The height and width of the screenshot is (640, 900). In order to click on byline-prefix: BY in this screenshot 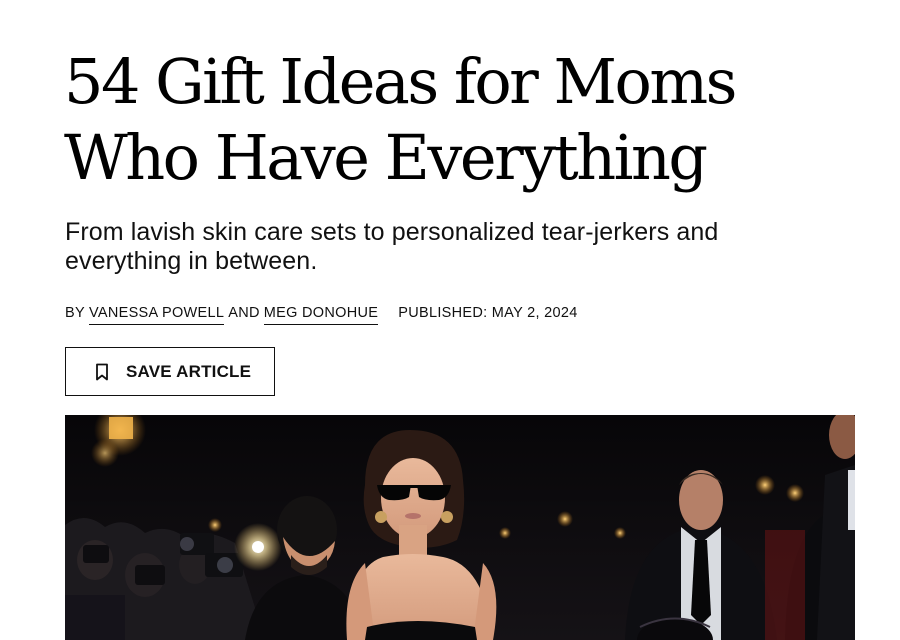, I will do `click(75, 313)`.